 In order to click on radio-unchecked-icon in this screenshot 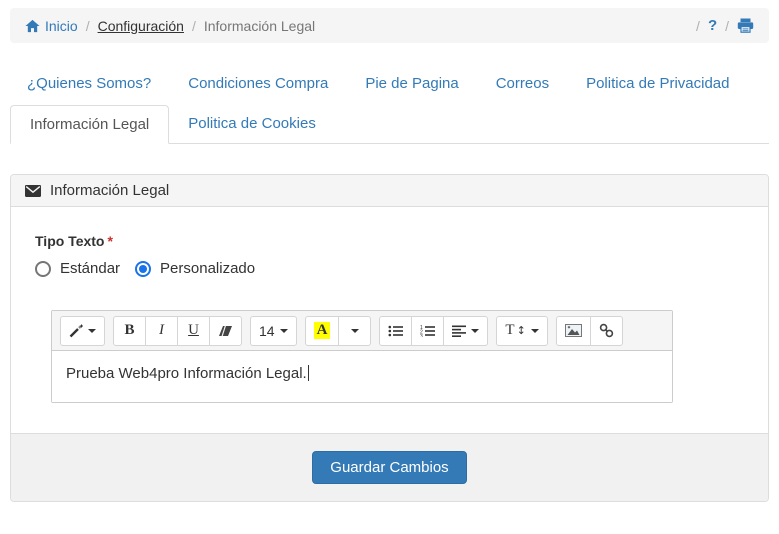, I will do `click(43, 268)`.